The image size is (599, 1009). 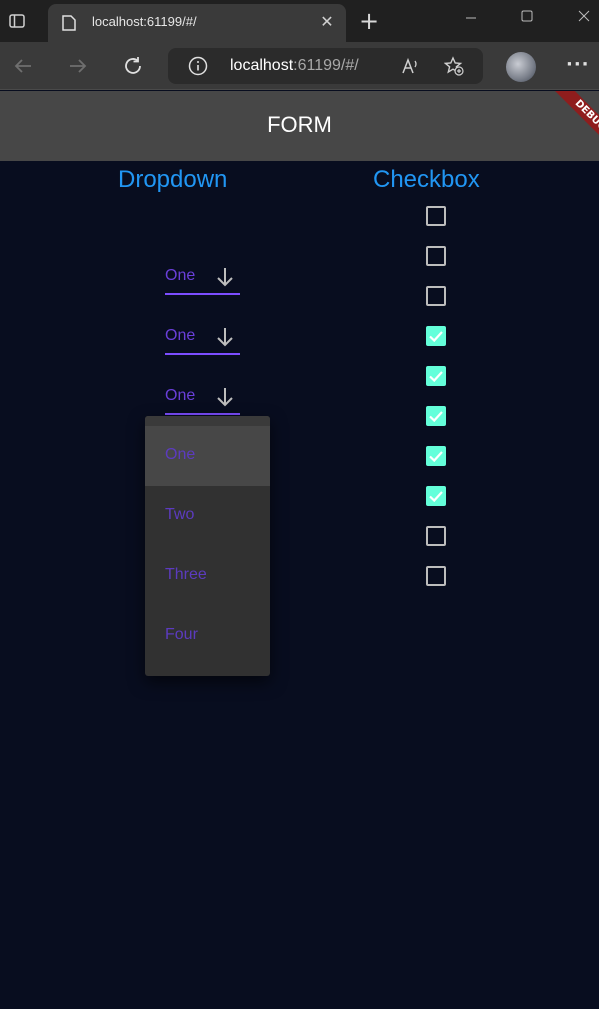 I want to click on address-url: localhost:61199/#/, so click(x=294, y=66).